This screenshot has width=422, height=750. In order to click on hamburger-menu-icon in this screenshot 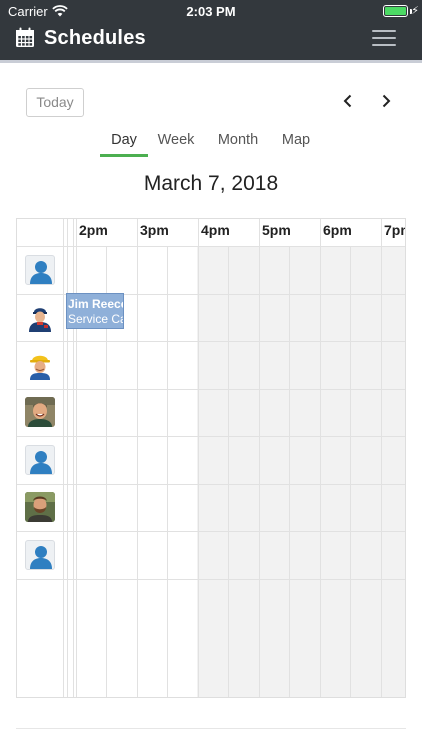, I will do `click(384, 38)`.